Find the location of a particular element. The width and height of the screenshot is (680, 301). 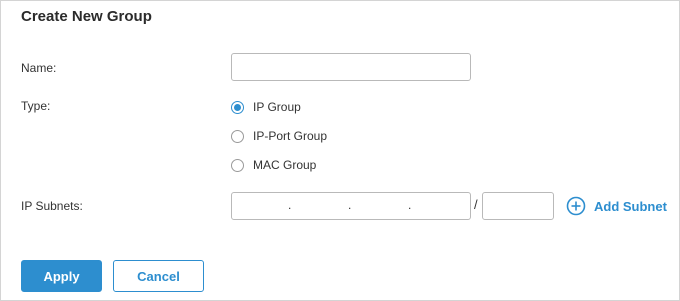

page-title: Create New Group is located at coordinates (86, 16).